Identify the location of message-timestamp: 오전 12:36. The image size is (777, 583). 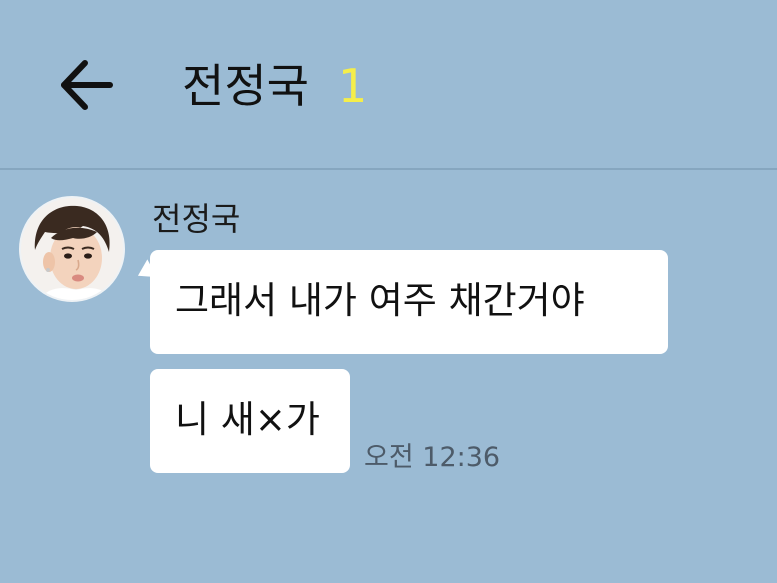
(432, 457).